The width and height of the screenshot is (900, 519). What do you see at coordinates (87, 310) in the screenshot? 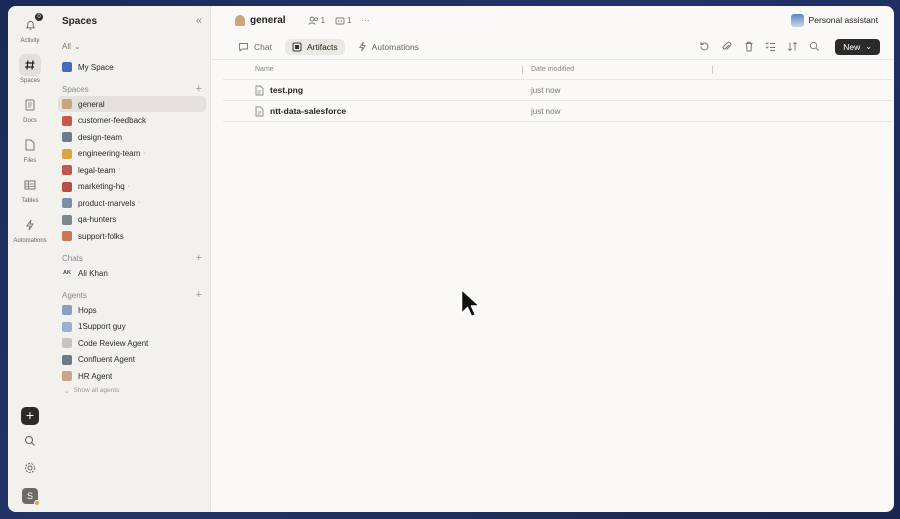
I see `sidebar-item-label: Hops` at bounding box center [87, 310].